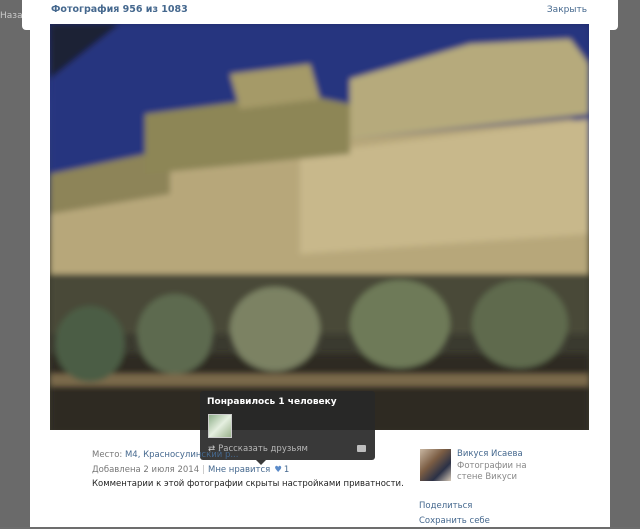  I want to click on comment-icon, so click(361, 448).